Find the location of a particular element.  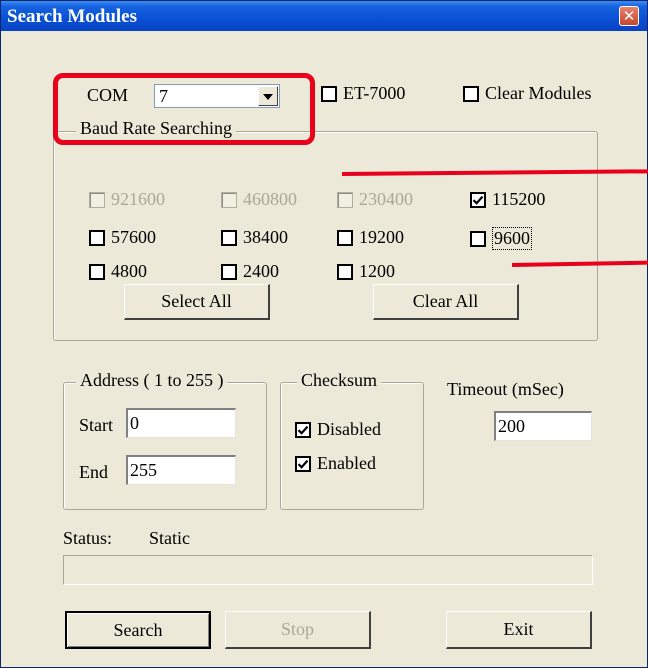

baud-57600-checkbox: 57600 is located at coordinates (122, 237).